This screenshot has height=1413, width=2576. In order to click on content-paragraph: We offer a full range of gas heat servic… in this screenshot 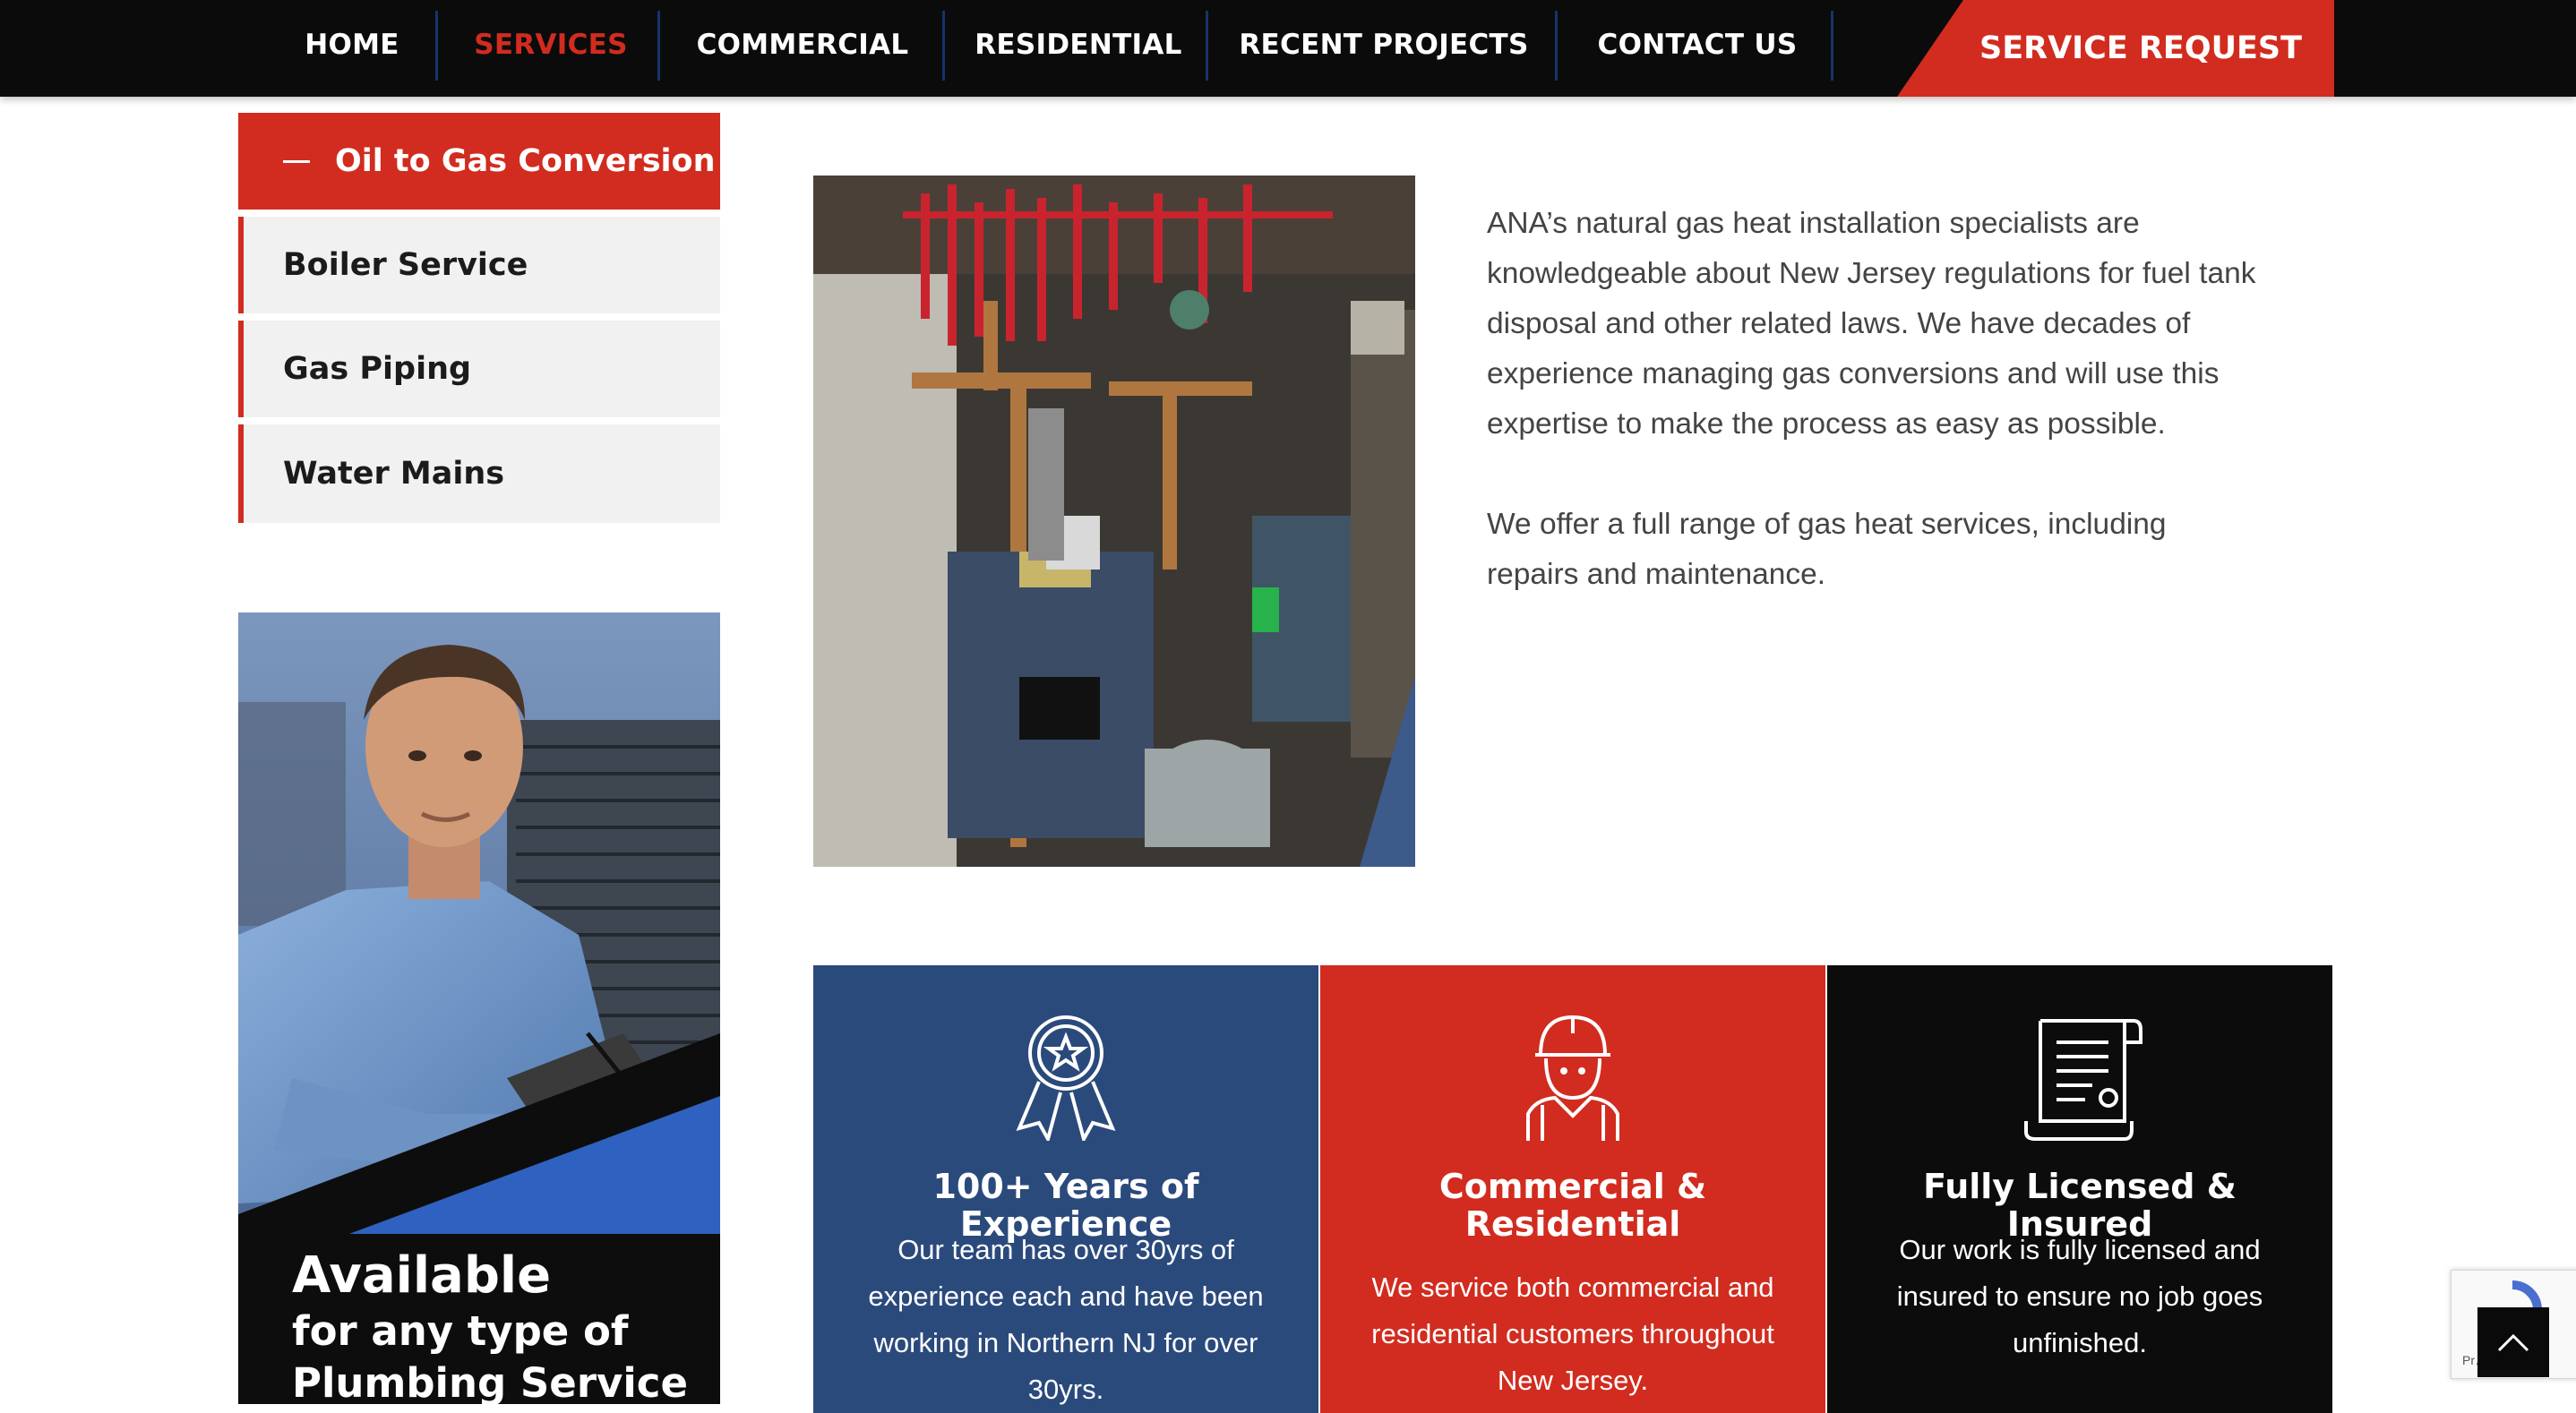, I will do `click(1827, 549)`.